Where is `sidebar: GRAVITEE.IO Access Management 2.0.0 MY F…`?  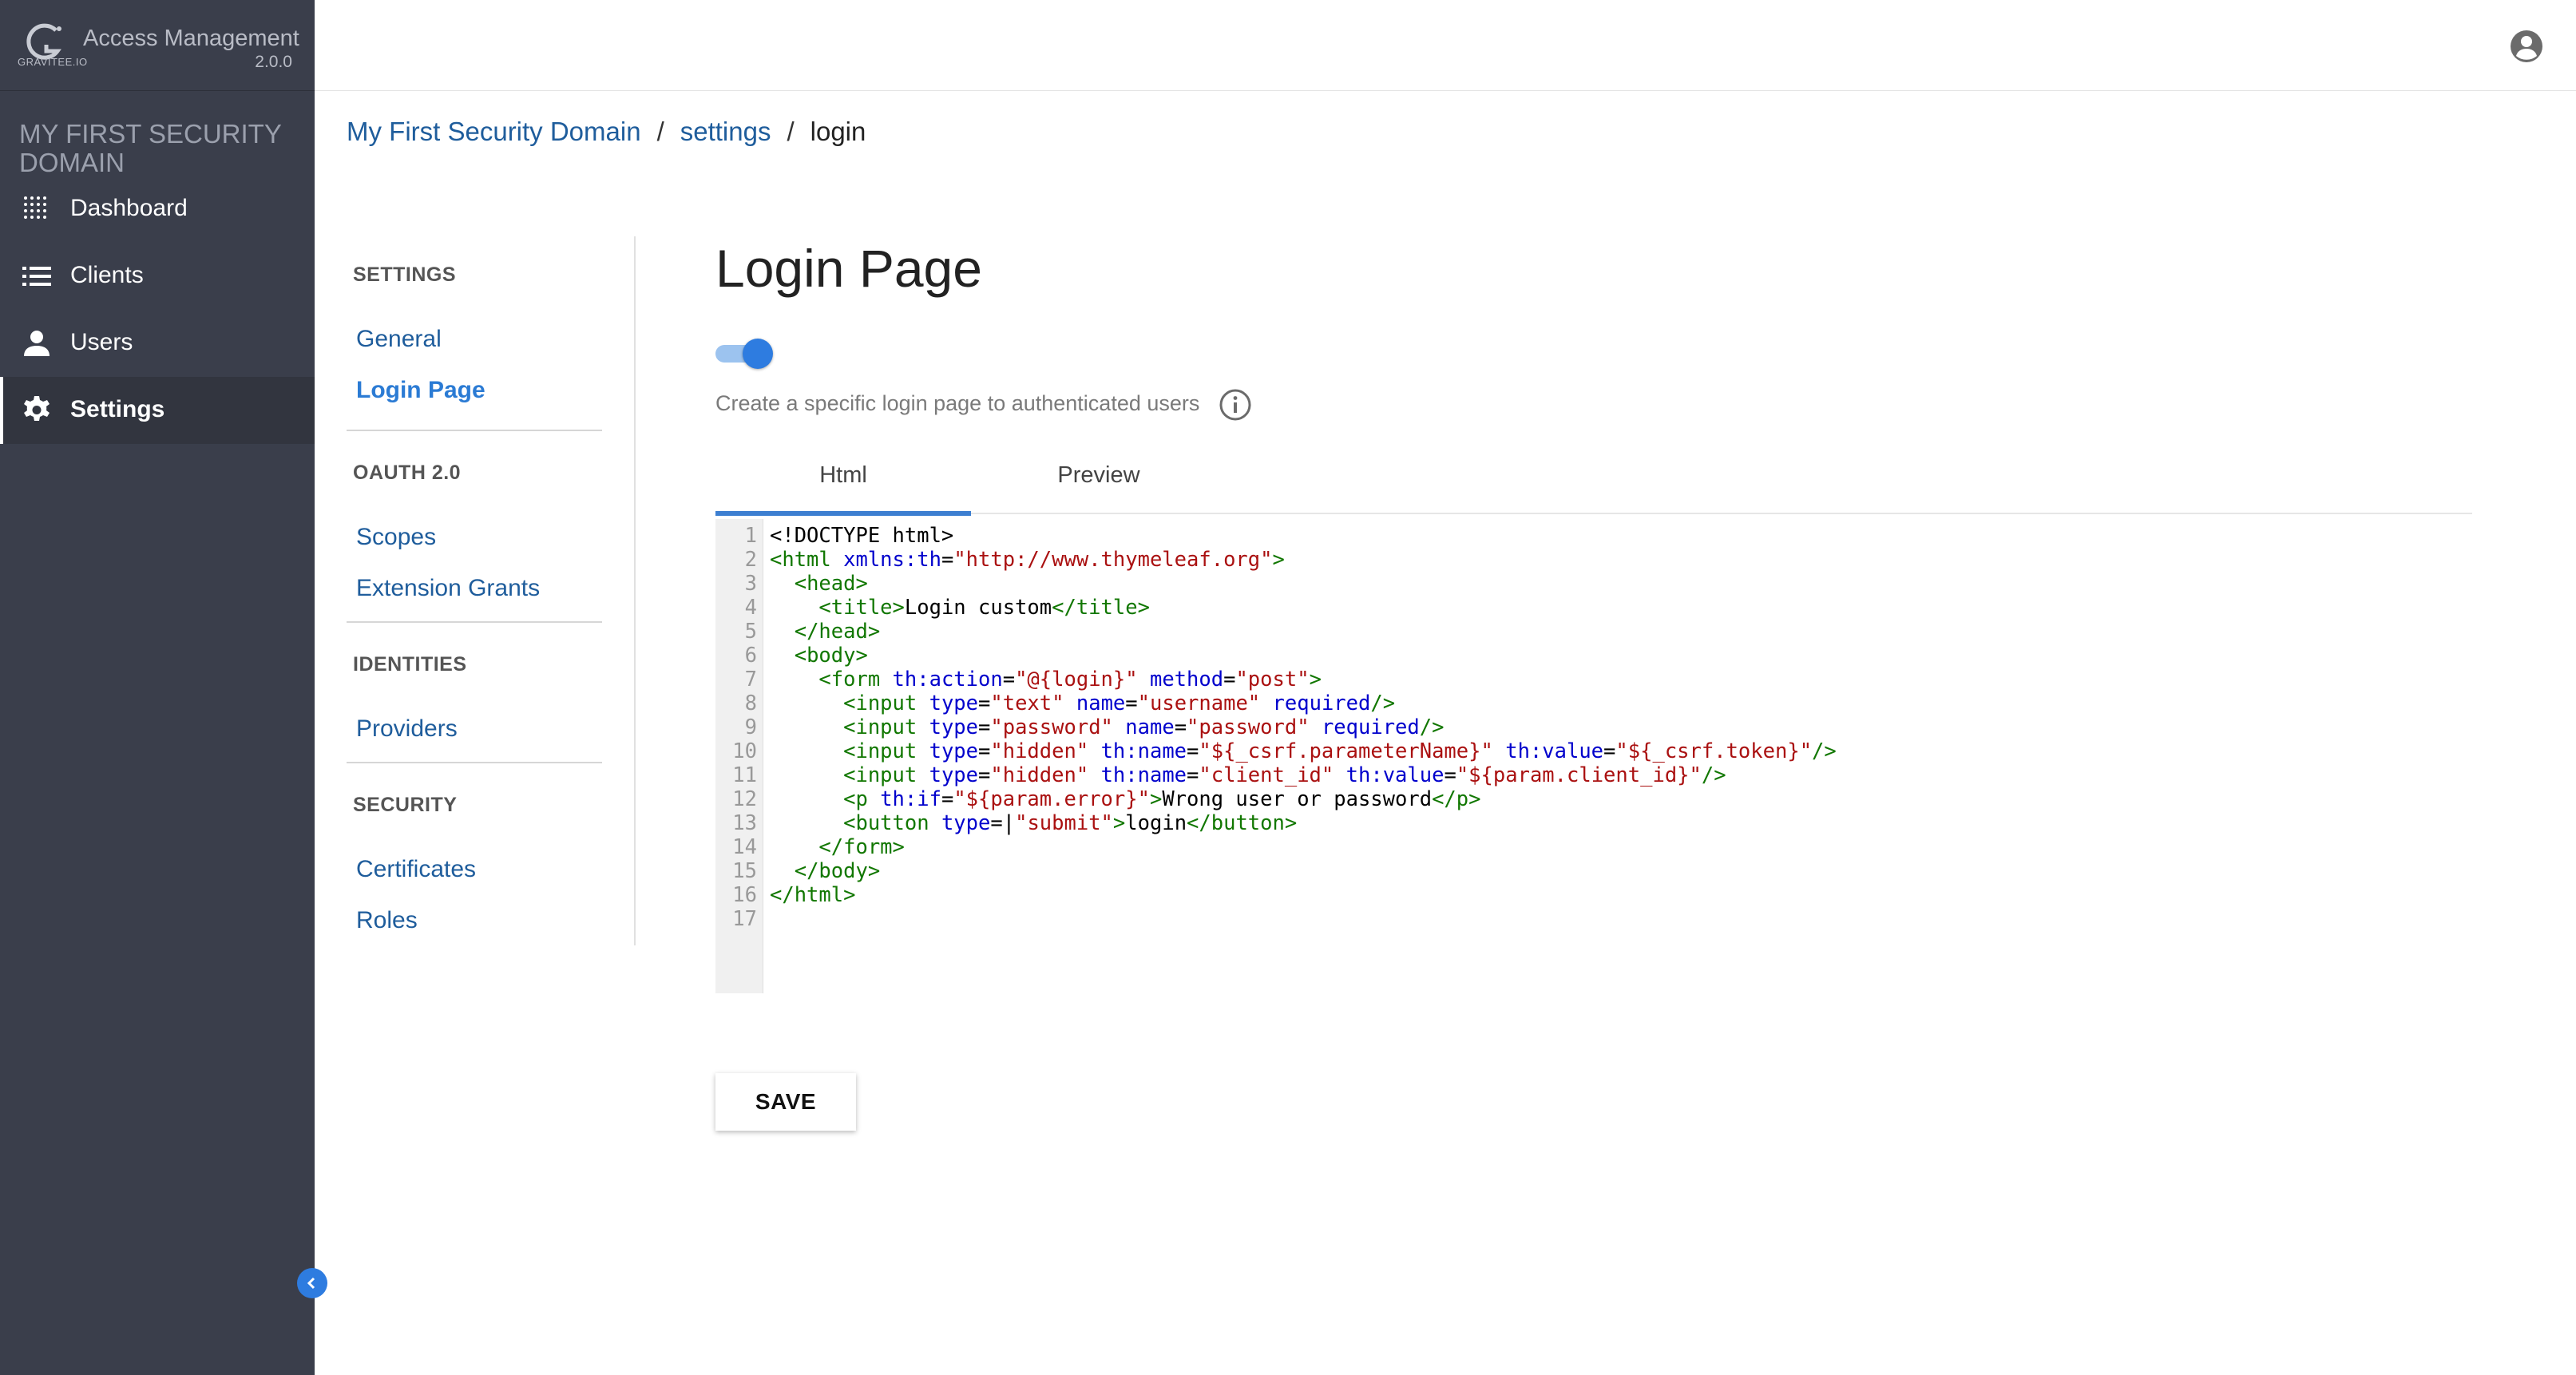 sidebar: GRAVITEE.IO Access Management 2.0.0 MY F… is located at coordinates (163, 687).